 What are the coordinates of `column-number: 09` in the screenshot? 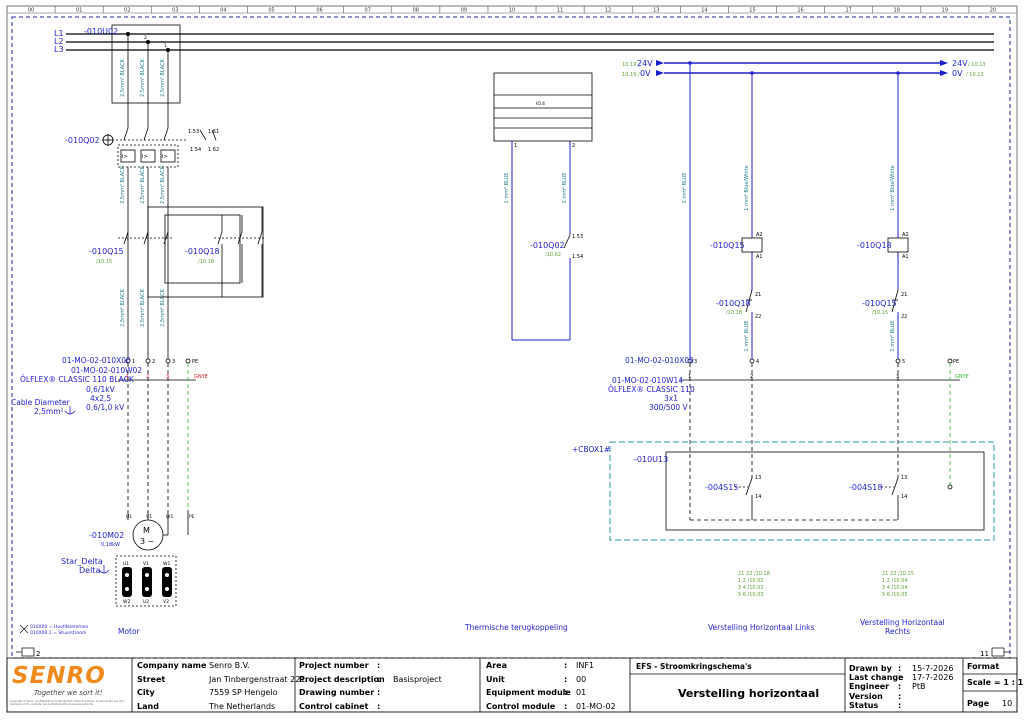 It's located at (464, 11).